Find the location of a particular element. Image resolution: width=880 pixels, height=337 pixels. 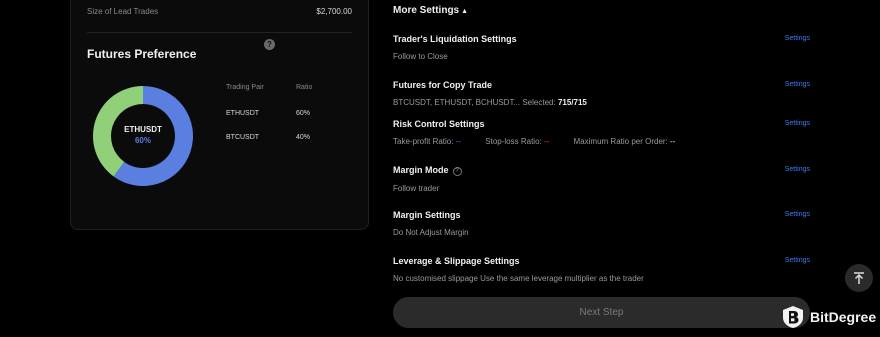

divider is located at coordinates (219, 32).